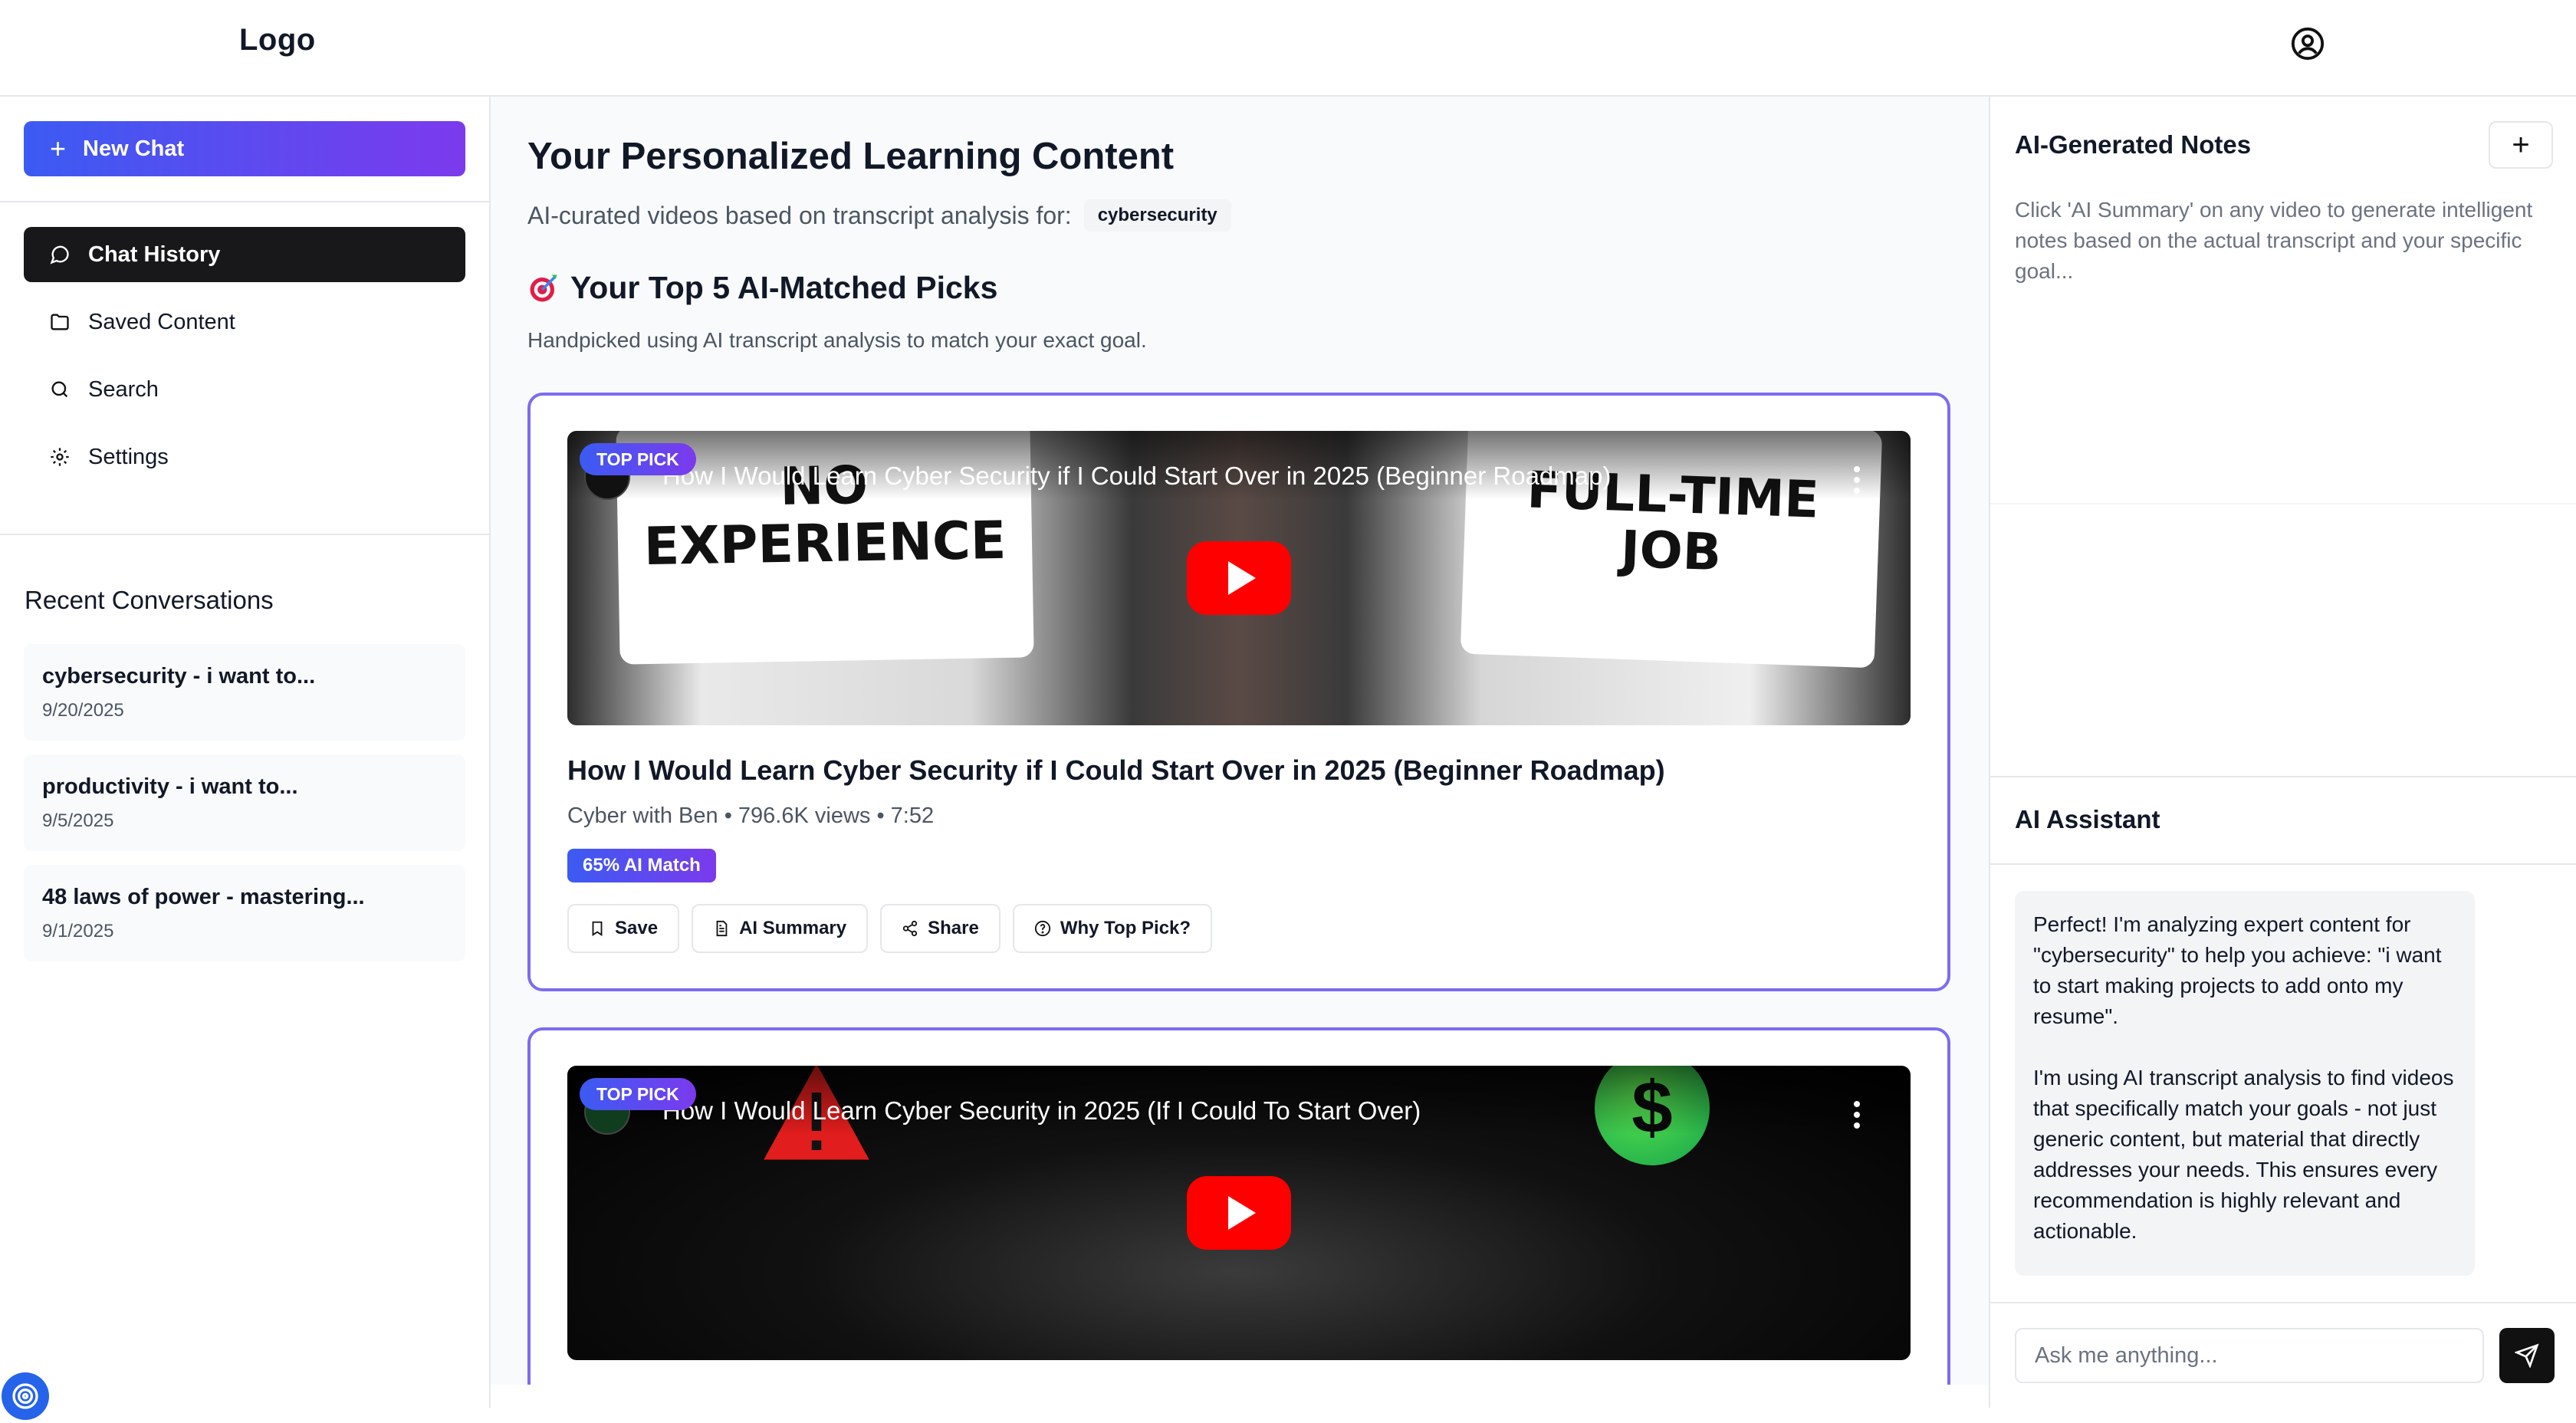 The height and width of the screenshot is (1423, 2576). What do you see at coordinates (851, 156) in the screenshot?
I see `page-title: Your Personalized Learning Content` at bounding box center [851, 156].